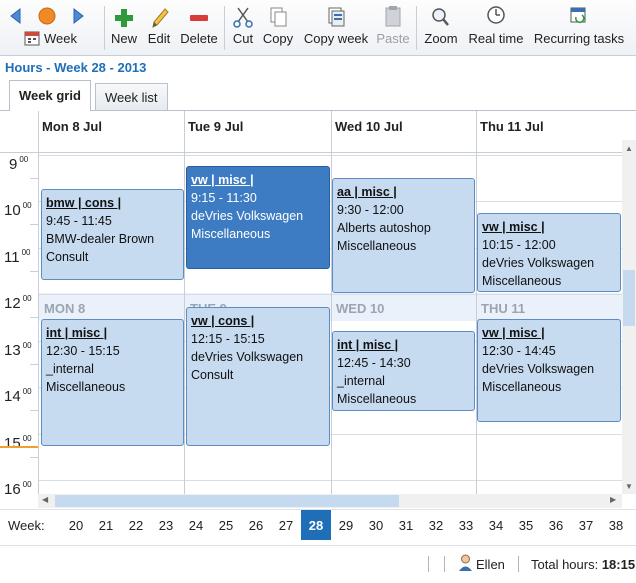 The image size is (636, 583). What do you see at coordinates (465, 563) in the screenshot?
I see `user-icon` at bounding box center [465, 563].